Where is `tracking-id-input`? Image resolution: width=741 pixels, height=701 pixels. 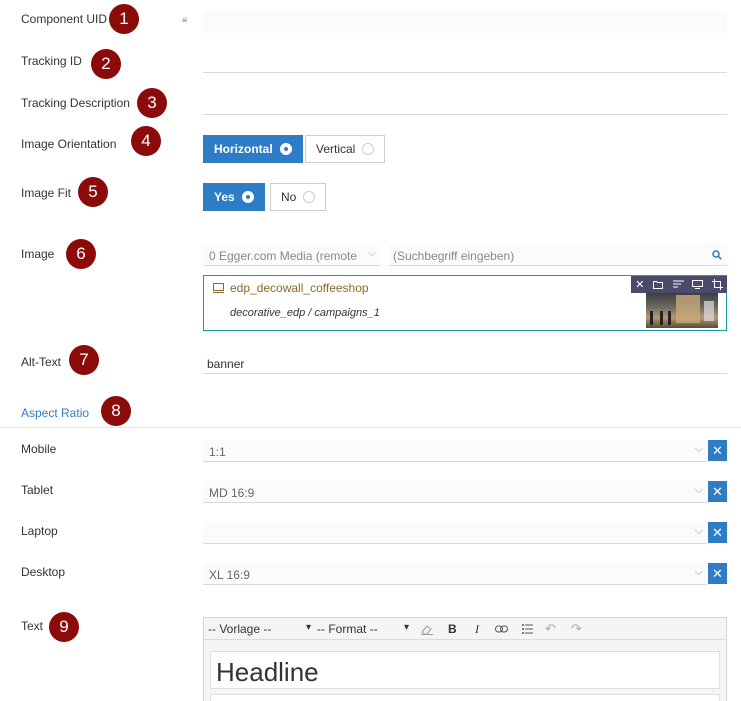 tracking-id-input is located at coordinates (465, 62).